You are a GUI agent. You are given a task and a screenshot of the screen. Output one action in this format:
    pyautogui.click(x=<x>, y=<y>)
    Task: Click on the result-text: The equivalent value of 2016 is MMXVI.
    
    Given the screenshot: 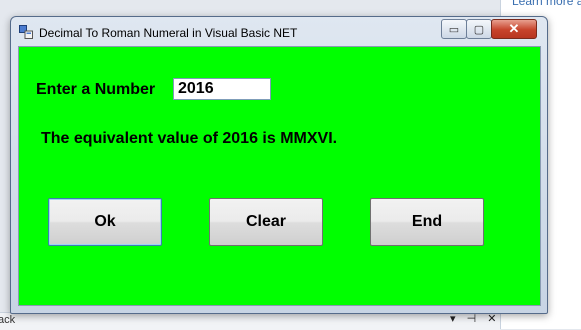 What is the action you would take?
    pyautogui.click(x=189, y=138)
    